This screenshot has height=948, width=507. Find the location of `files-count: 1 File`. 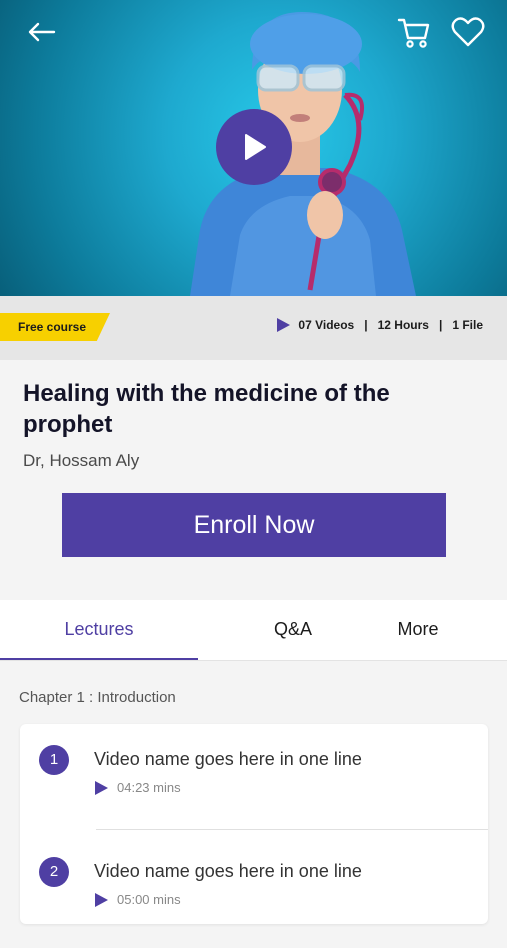

files-count: 1 File is located at coordinates (467, 325).